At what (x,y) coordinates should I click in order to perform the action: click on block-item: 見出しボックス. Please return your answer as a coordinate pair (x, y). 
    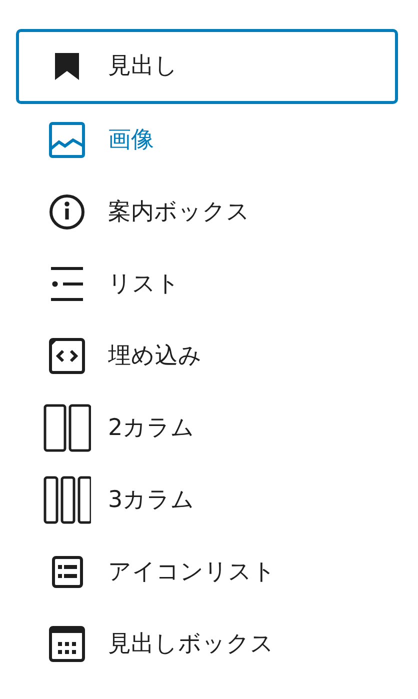
    Looking at the image, I should click on (207, 644).